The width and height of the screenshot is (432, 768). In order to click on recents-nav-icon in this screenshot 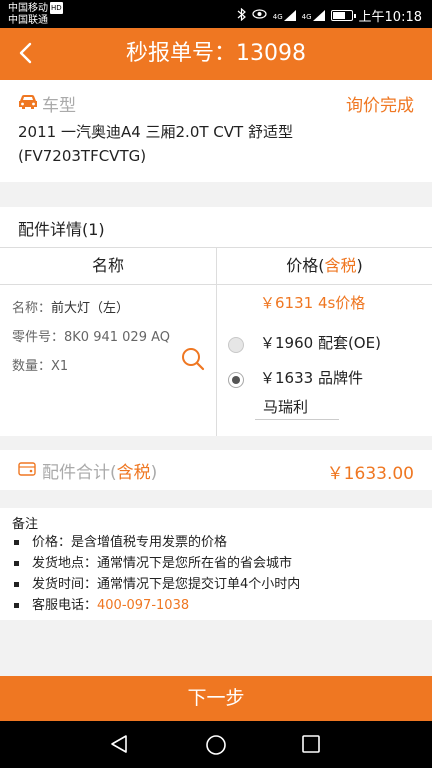, I will do `click(311, 746)`.